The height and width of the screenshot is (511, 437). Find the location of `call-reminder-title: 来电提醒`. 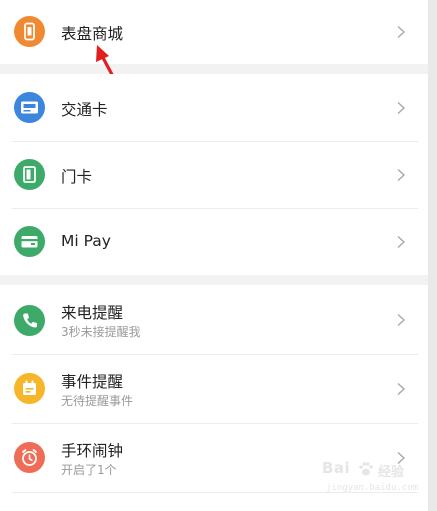

call-reminder-title: 来电提醒 is located at coordinates (92, 313).